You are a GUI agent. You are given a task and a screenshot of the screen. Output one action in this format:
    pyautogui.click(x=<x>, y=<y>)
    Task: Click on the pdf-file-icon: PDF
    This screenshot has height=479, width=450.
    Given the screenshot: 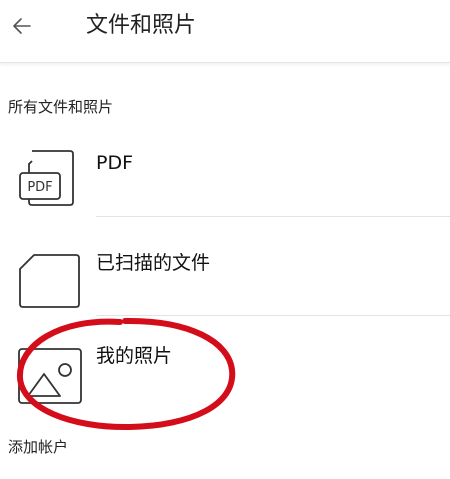 What is the action you would take?
    pyautogui.click(x=46, y=178)
    